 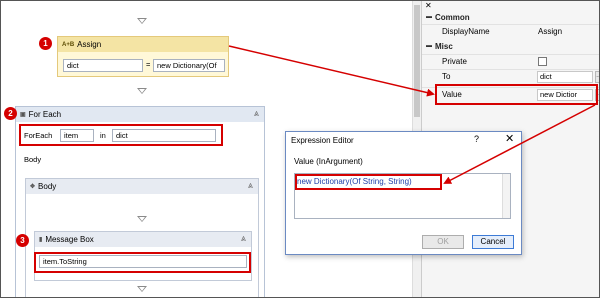 I want to click on annotation-badge-1: 1, so click(x=45, y=43).